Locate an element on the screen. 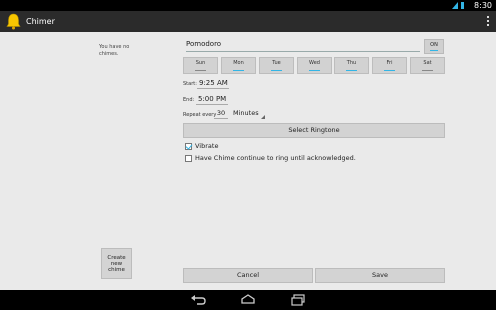 The height and width of the screenshot is (310, 496). day-toggle-fri: Fri is located at coordinates (389, 65).